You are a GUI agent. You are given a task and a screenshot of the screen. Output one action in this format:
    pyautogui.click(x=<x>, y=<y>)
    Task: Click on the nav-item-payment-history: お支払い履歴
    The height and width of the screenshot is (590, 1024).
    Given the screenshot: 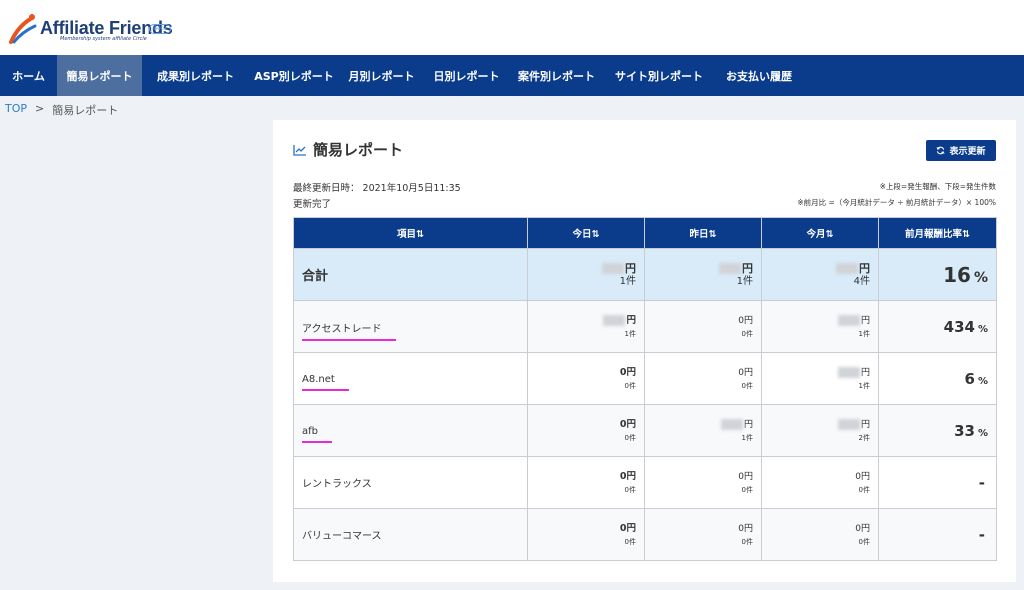 What is the action you would take?
    pyautogui.click(x=759, y=75)
    